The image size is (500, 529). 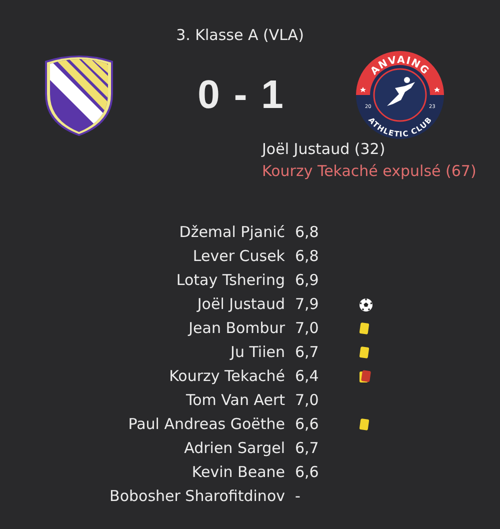 I want to click on away-score: 1, so click(x=272, y=95).